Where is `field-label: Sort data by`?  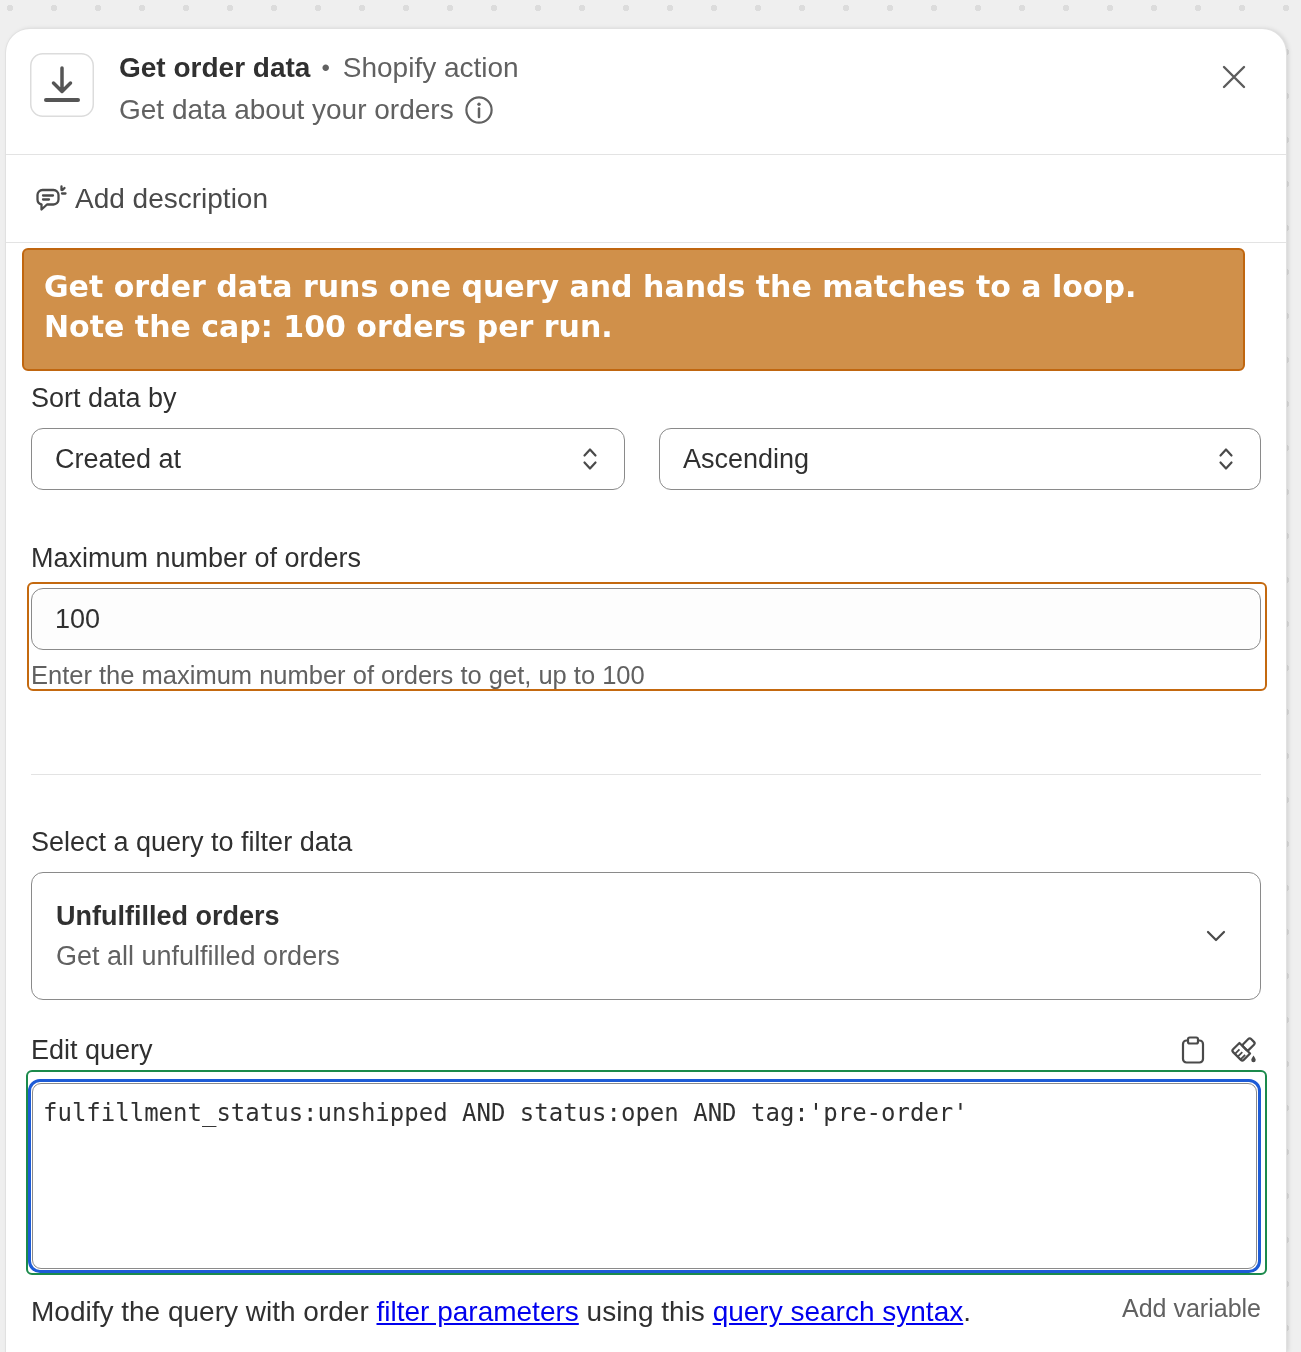 field-label: Sort data by is located at coordinates (104, 398).